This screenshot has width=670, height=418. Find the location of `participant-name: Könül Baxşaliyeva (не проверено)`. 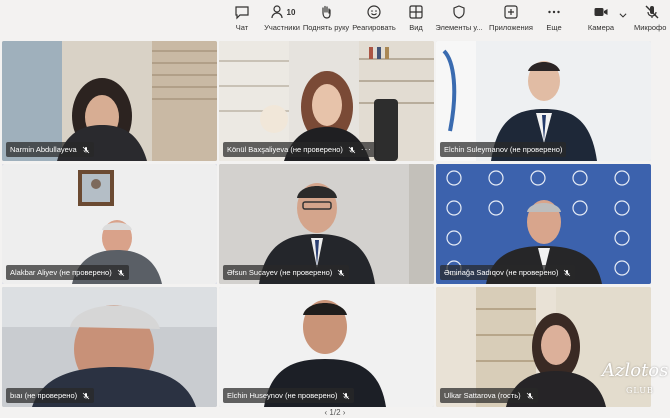

participant-name: Könül Baxşaliyeva (не проверено) is located at coordinates (285, 149).